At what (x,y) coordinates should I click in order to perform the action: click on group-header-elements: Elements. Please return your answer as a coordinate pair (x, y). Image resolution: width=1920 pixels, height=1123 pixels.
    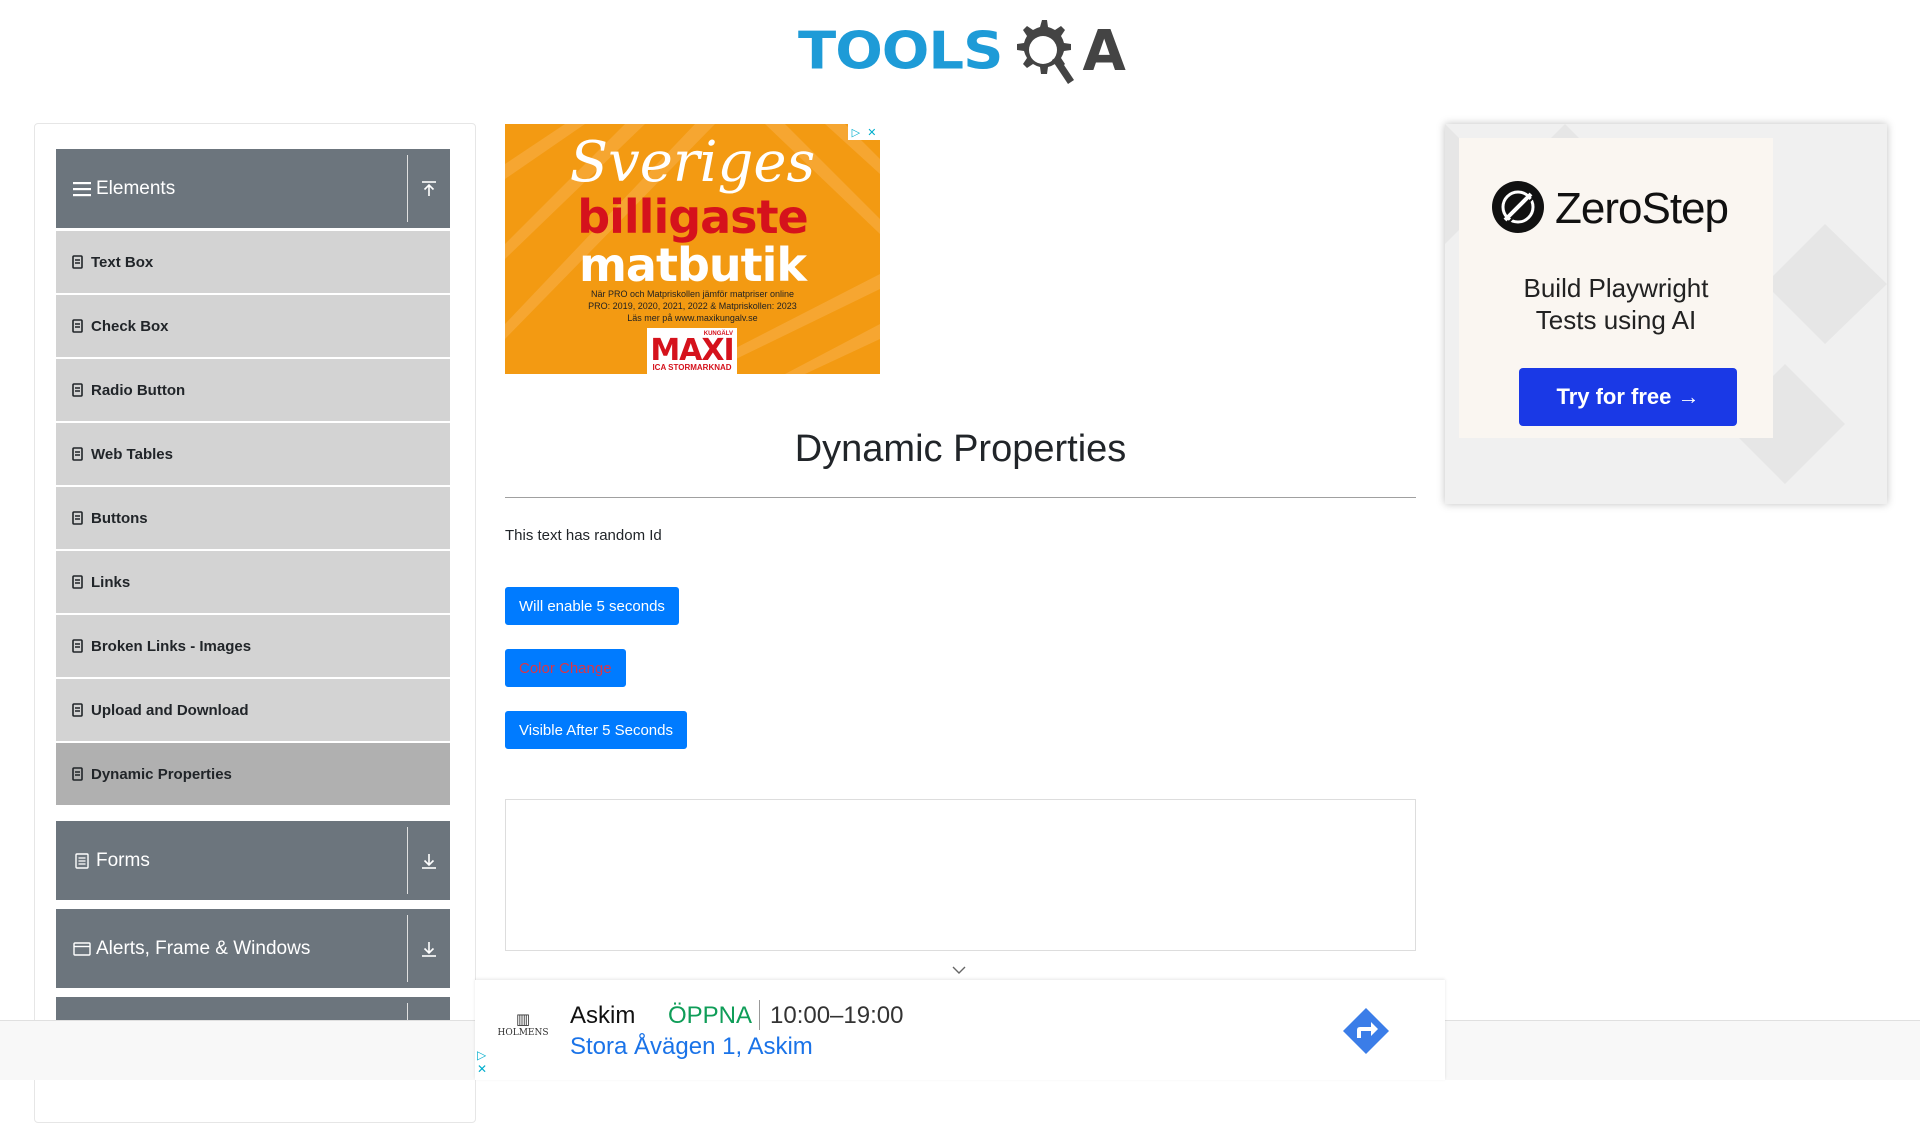
    Looking at the image, I should click on (253, 188).